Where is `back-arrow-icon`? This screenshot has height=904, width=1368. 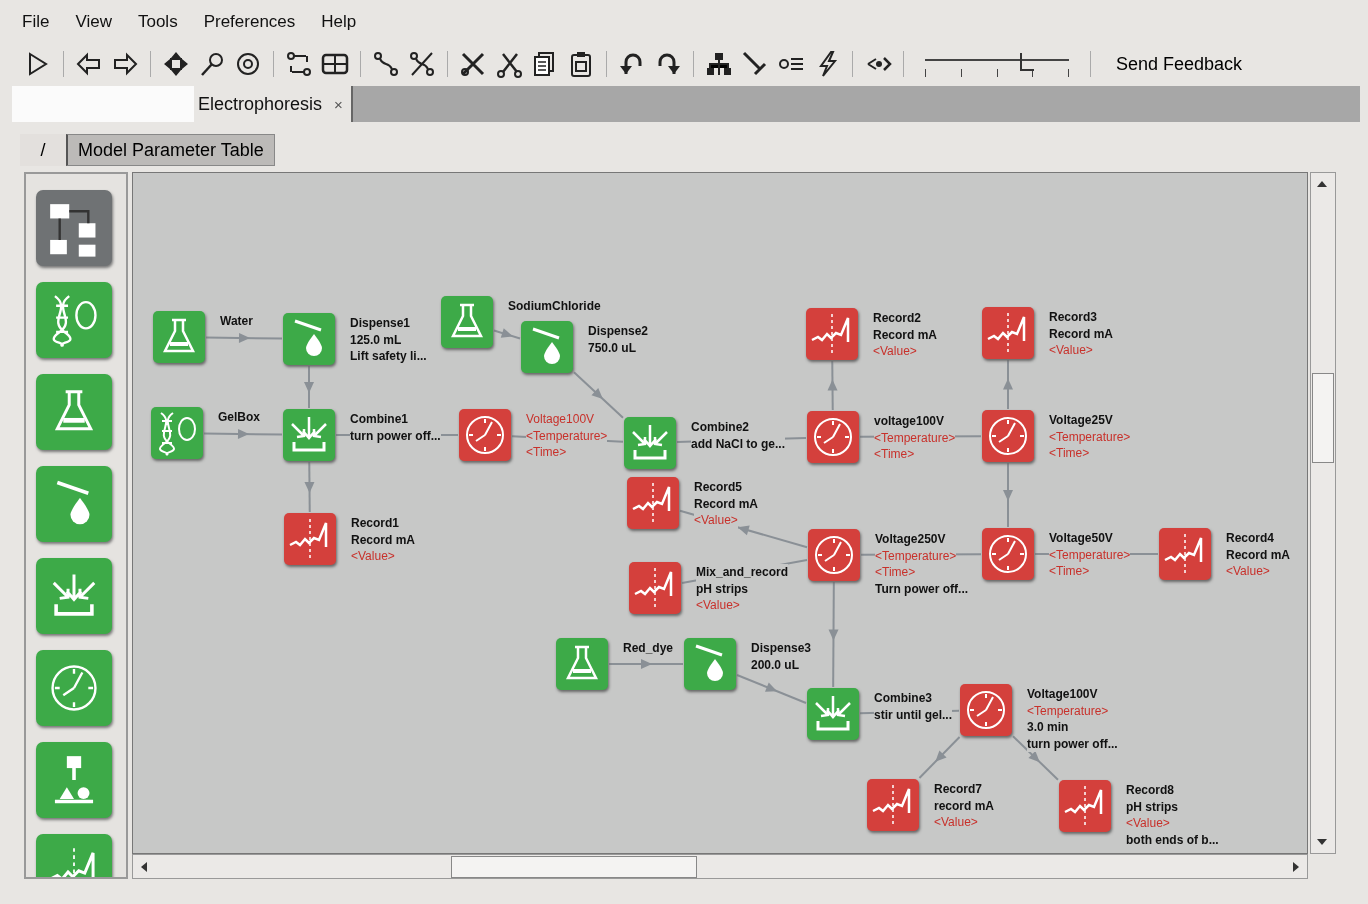 back-arrow-icon is located at coordinates (89, 64).